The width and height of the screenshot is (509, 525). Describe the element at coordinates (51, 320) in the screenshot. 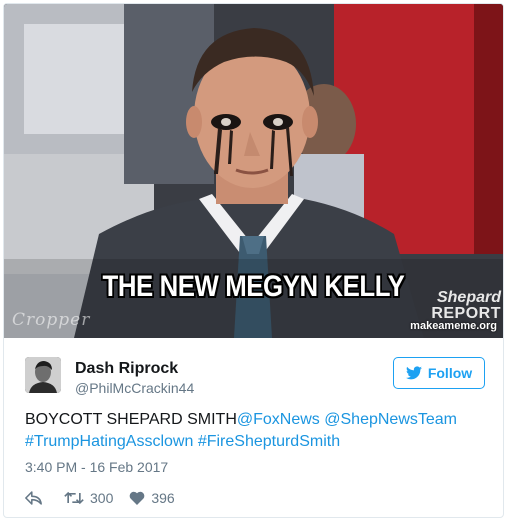

I see `cropper-watermark: Cropper` at that location.